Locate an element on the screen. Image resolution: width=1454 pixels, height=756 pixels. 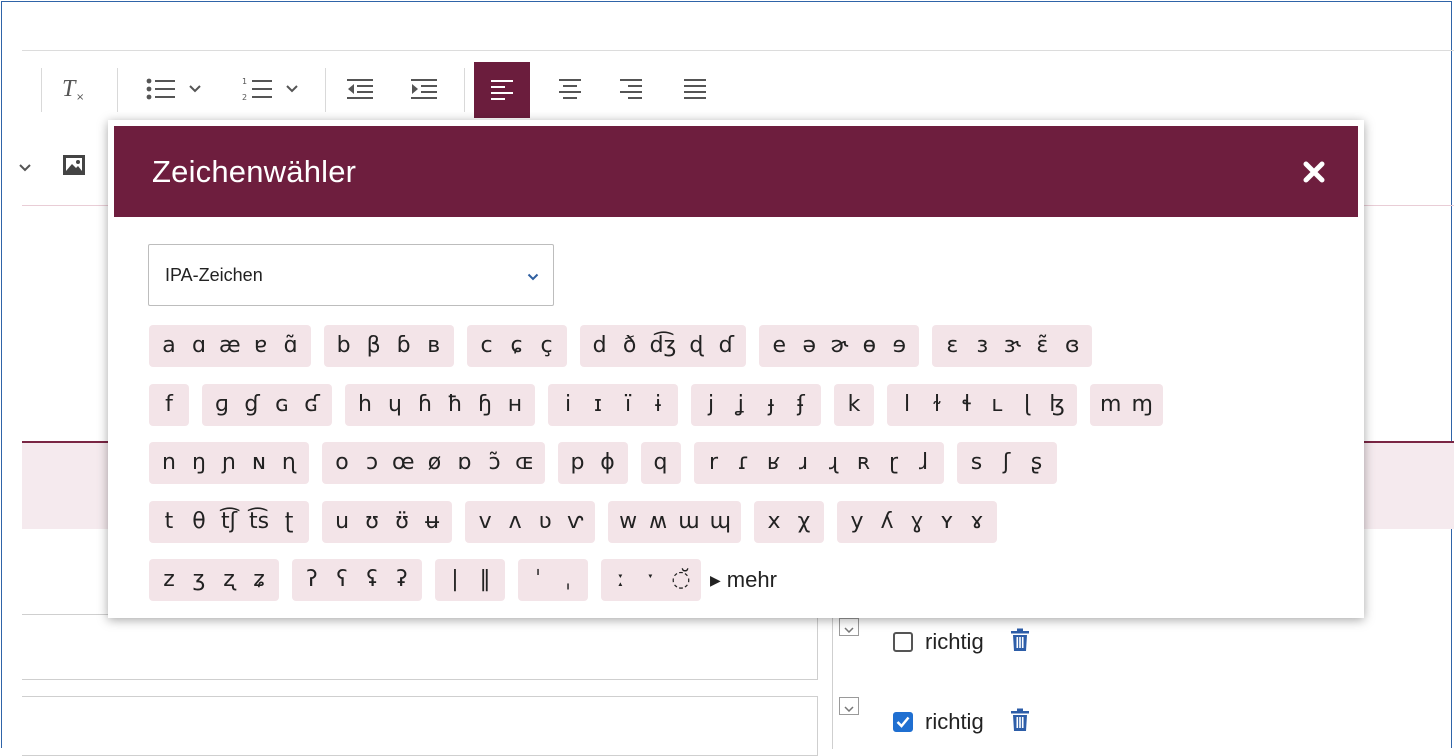
character-button: œ is located at coordinates (403, 463).